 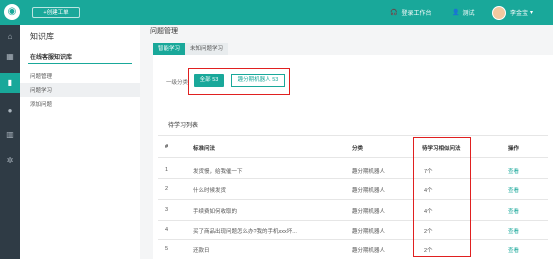 I want to click on workbench-link: 🎧 登录工作台, so click(x=411, y=12).